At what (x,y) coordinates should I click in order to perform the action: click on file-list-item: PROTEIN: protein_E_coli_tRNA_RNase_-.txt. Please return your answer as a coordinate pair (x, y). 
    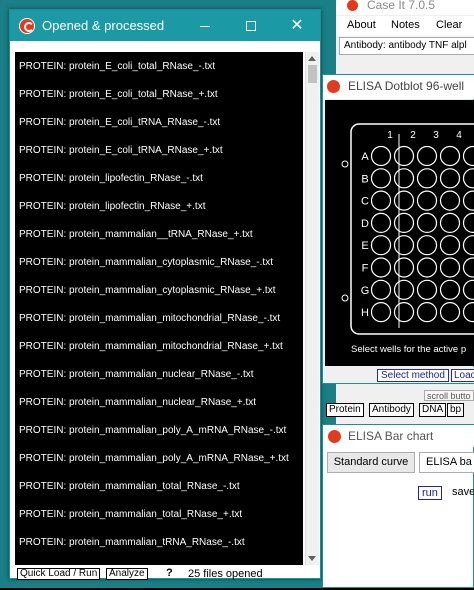
    Looking at the image, I should click on (119, 122).